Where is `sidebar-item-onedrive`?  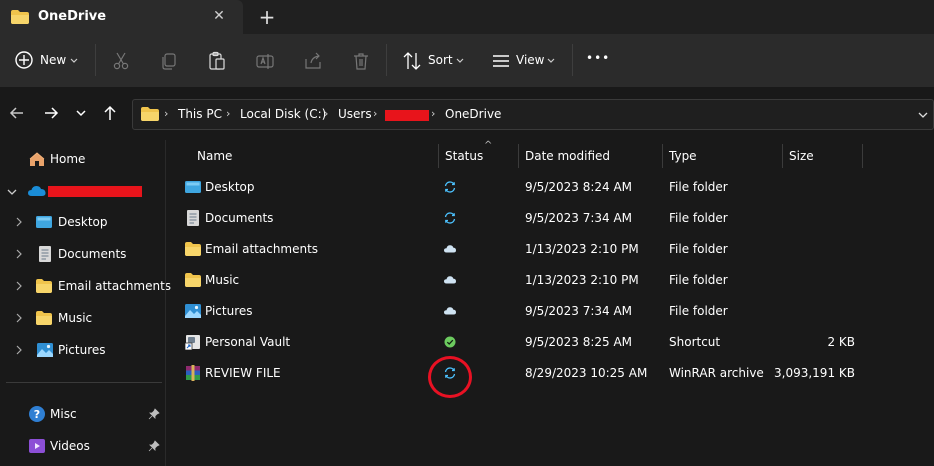 sidebar-item-onedrive is located at coordinates (82, 191).